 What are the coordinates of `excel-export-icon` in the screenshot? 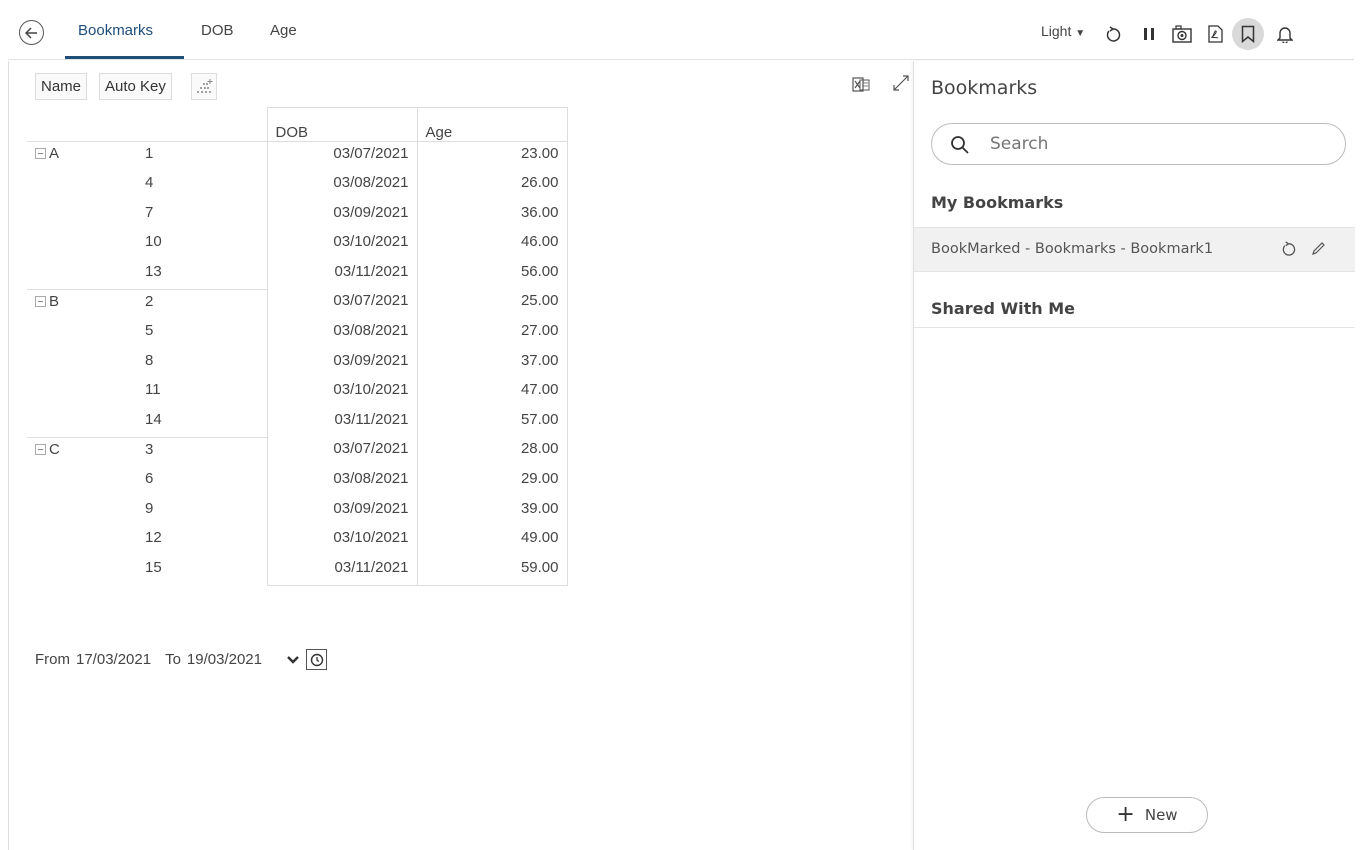 It's located at (861, 85).